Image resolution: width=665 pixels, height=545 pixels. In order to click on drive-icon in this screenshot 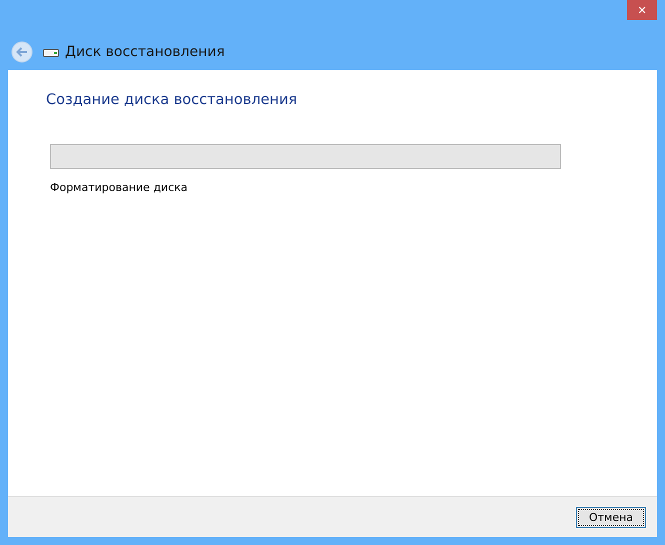, I will do `click(51, 51)`.